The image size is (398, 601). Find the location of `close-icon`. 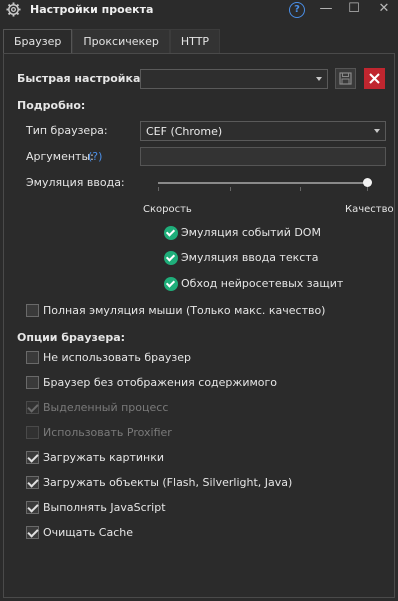

close-icon is located at coordinates (374, 78).